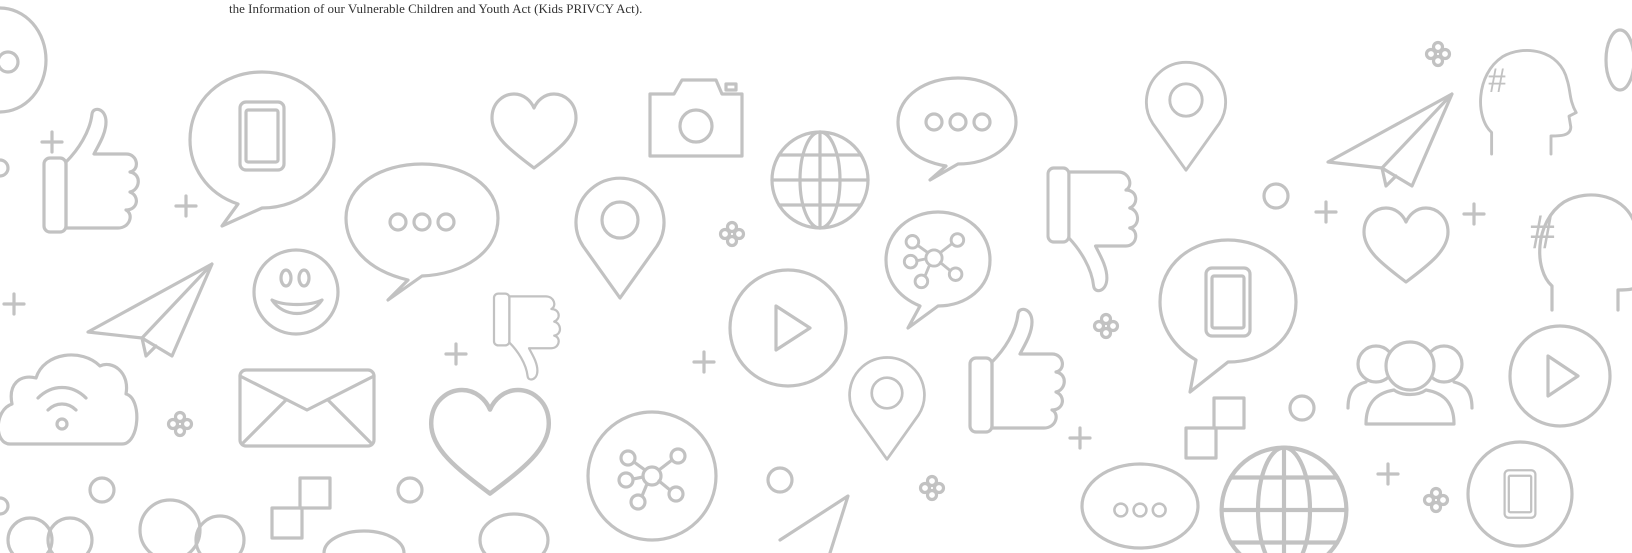 The image size is (1632, 553). What do you see at coordinates (696, 118) in the screenshot?
I see `camera-icon` at bounding box center [696, 118].